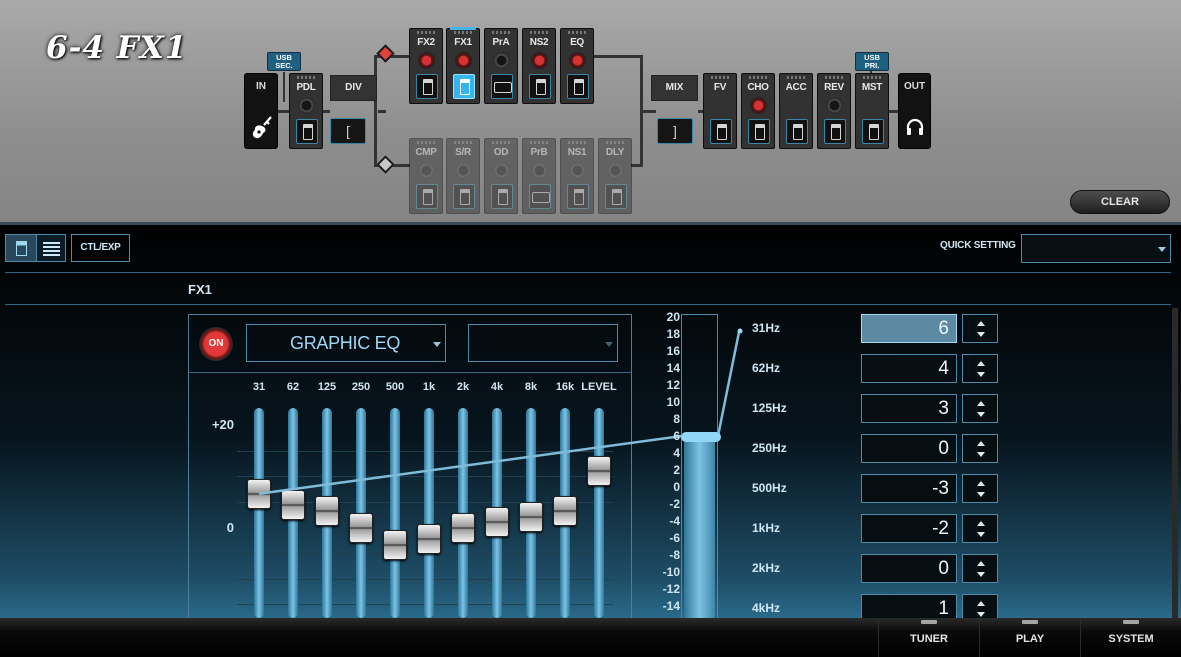 Image resolution: width=1181 pixels, height=657 pixels. What do you see at coordinates (531, 516) in the screenshot?
I see `band-fader-8k` at bounding box center [531, 516].